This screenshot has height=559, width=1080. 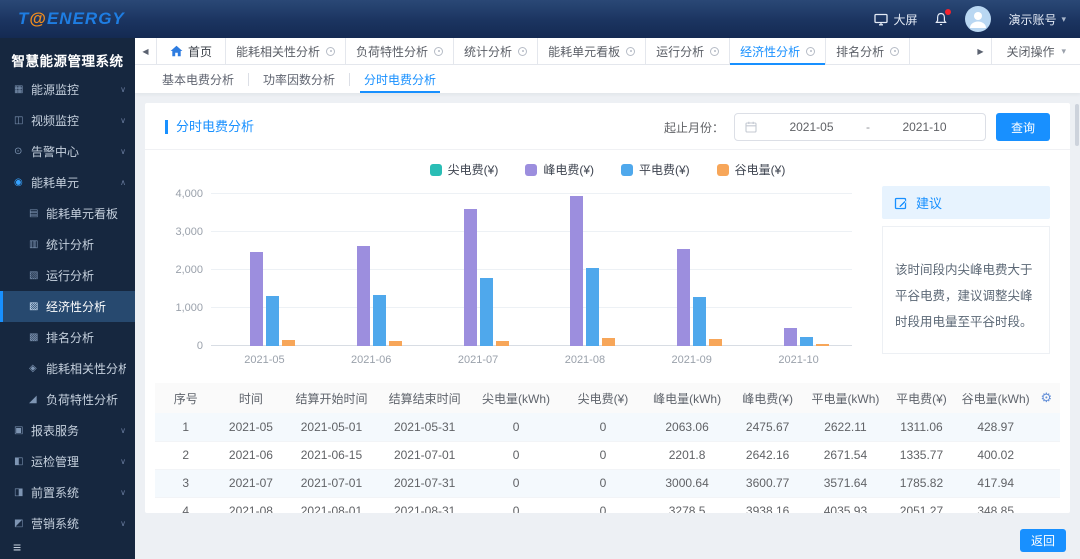 What do you see at coordinates (146, 51) in the screenshot?
I see `tabs-scroll-left-icon: ◀` at bounding box center [146, 51].